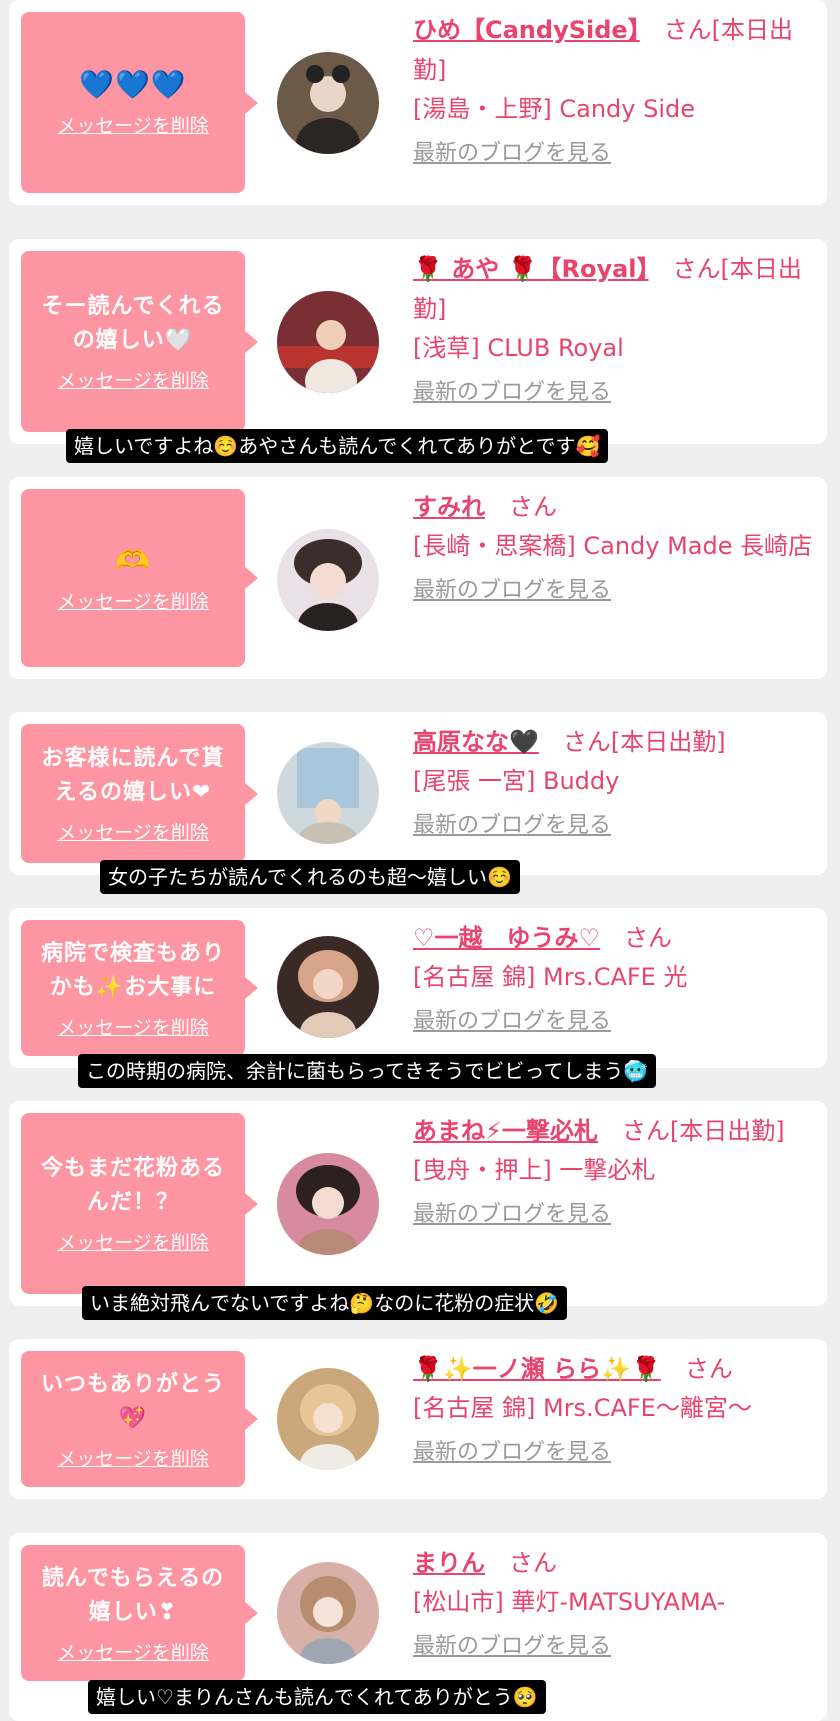  I want to click on shop-name: [名古屋 錦] Mrs.CAFE 光, so click(550, 977).